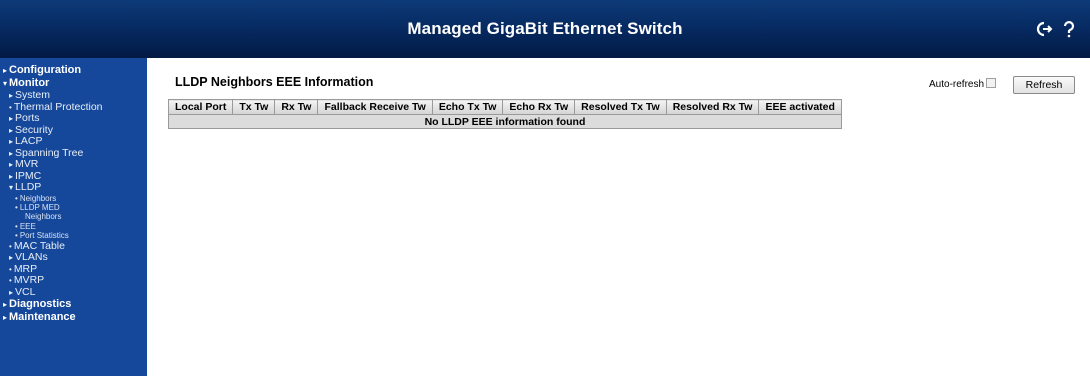  Describe the element at coordinates (29, 280) in the screenshot. I see `sidebar-item-label: MVRP` at that location.